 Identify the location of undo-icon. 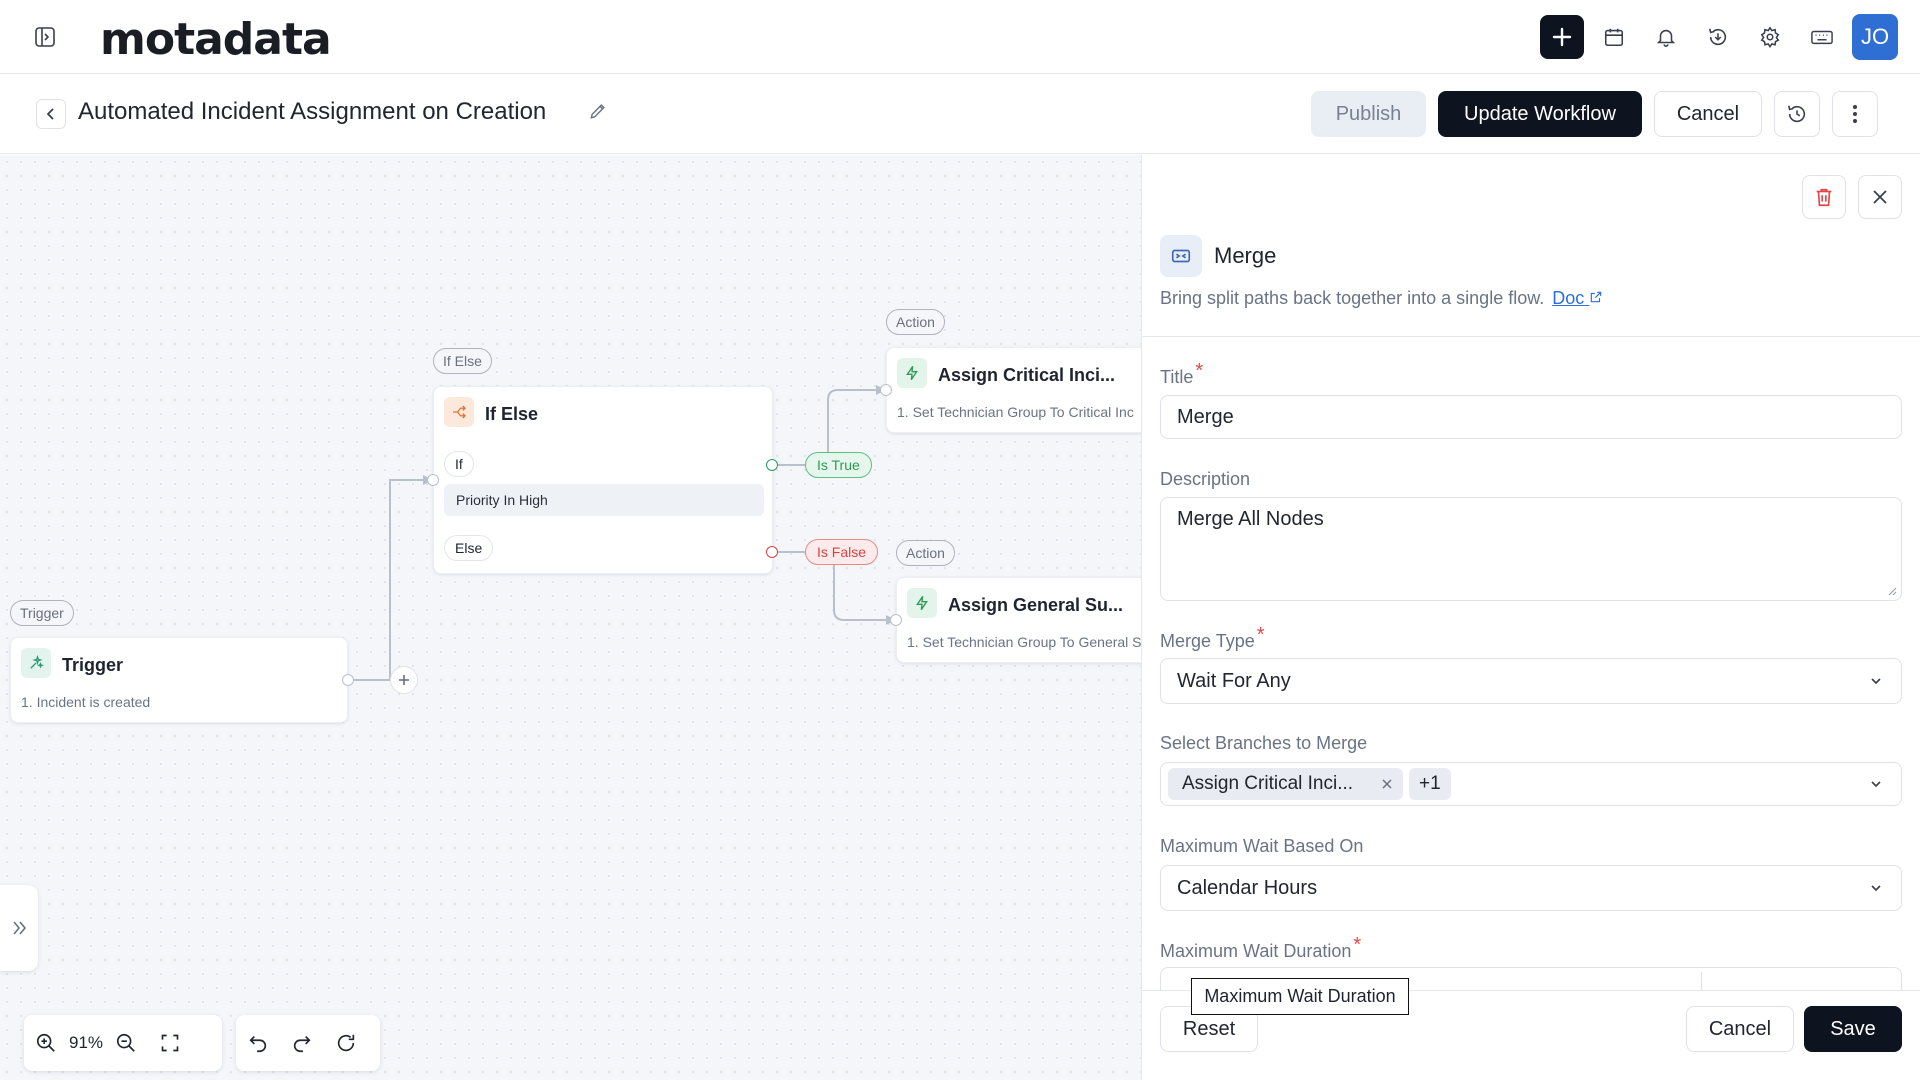
(258, 1043).